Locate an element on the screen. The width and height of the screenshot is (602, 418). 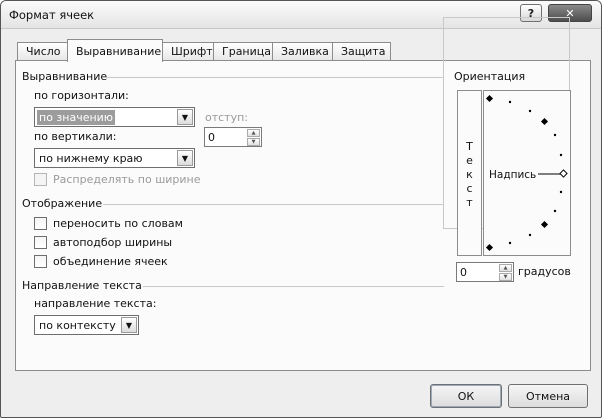
vertical-text-button: Т е к с т is located at coordinates (469, 173).